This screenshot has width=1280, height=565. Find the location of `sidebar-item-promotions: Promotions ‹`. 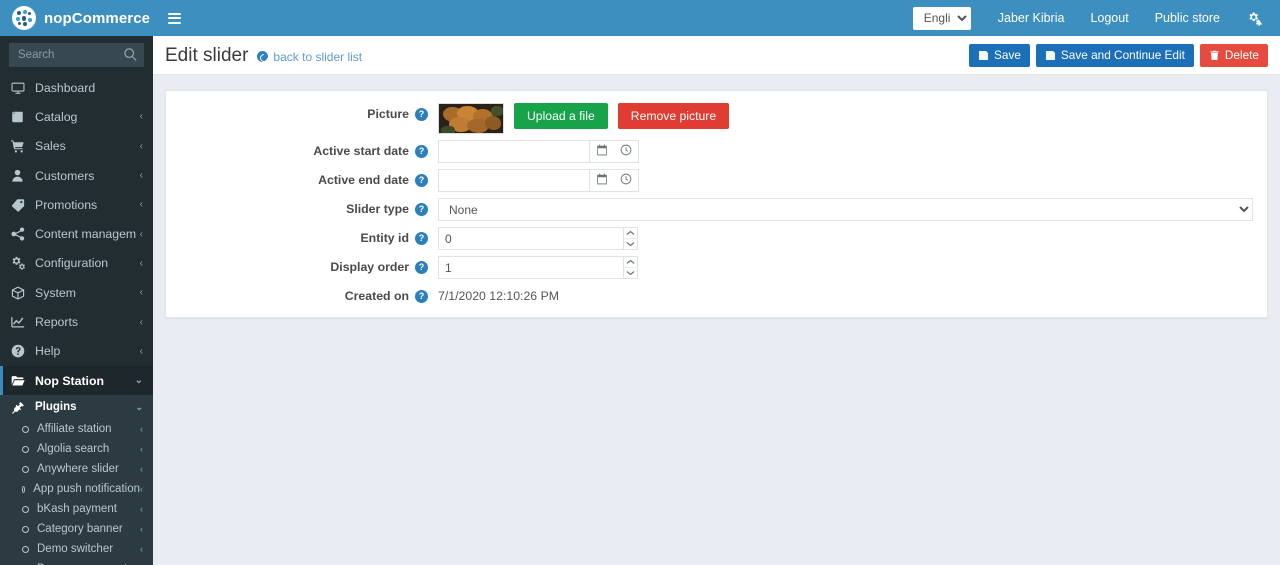

sidebar-item-promotions: Promotions ‹ is located at coordinates (76, 204).